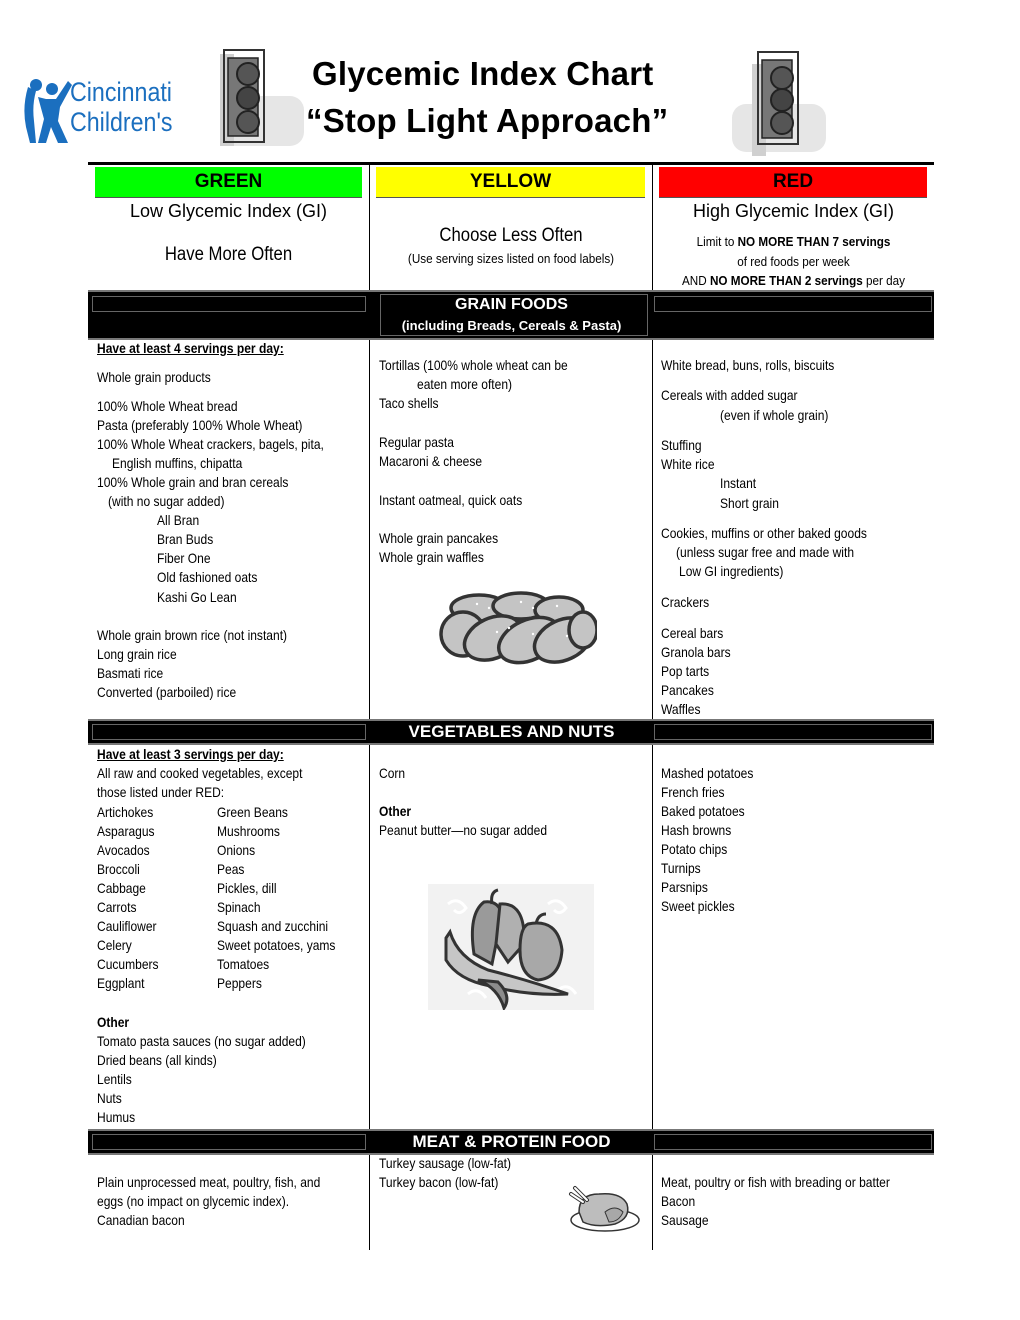 This screenshot has height=1320, width=1020. What do you see at coordinates (228, 254) in the screenshot?
I see `green-advice: Have More Often` at bounding box center [228, 254].